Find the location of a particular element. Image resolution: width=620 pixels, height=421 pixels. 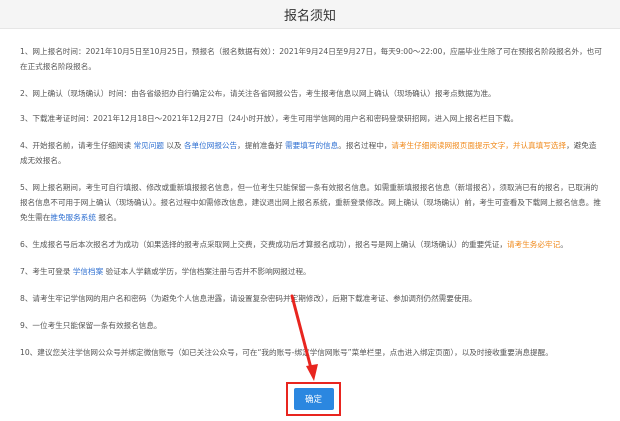

confirm-button: 确定 is located at coordinates (313, 399).